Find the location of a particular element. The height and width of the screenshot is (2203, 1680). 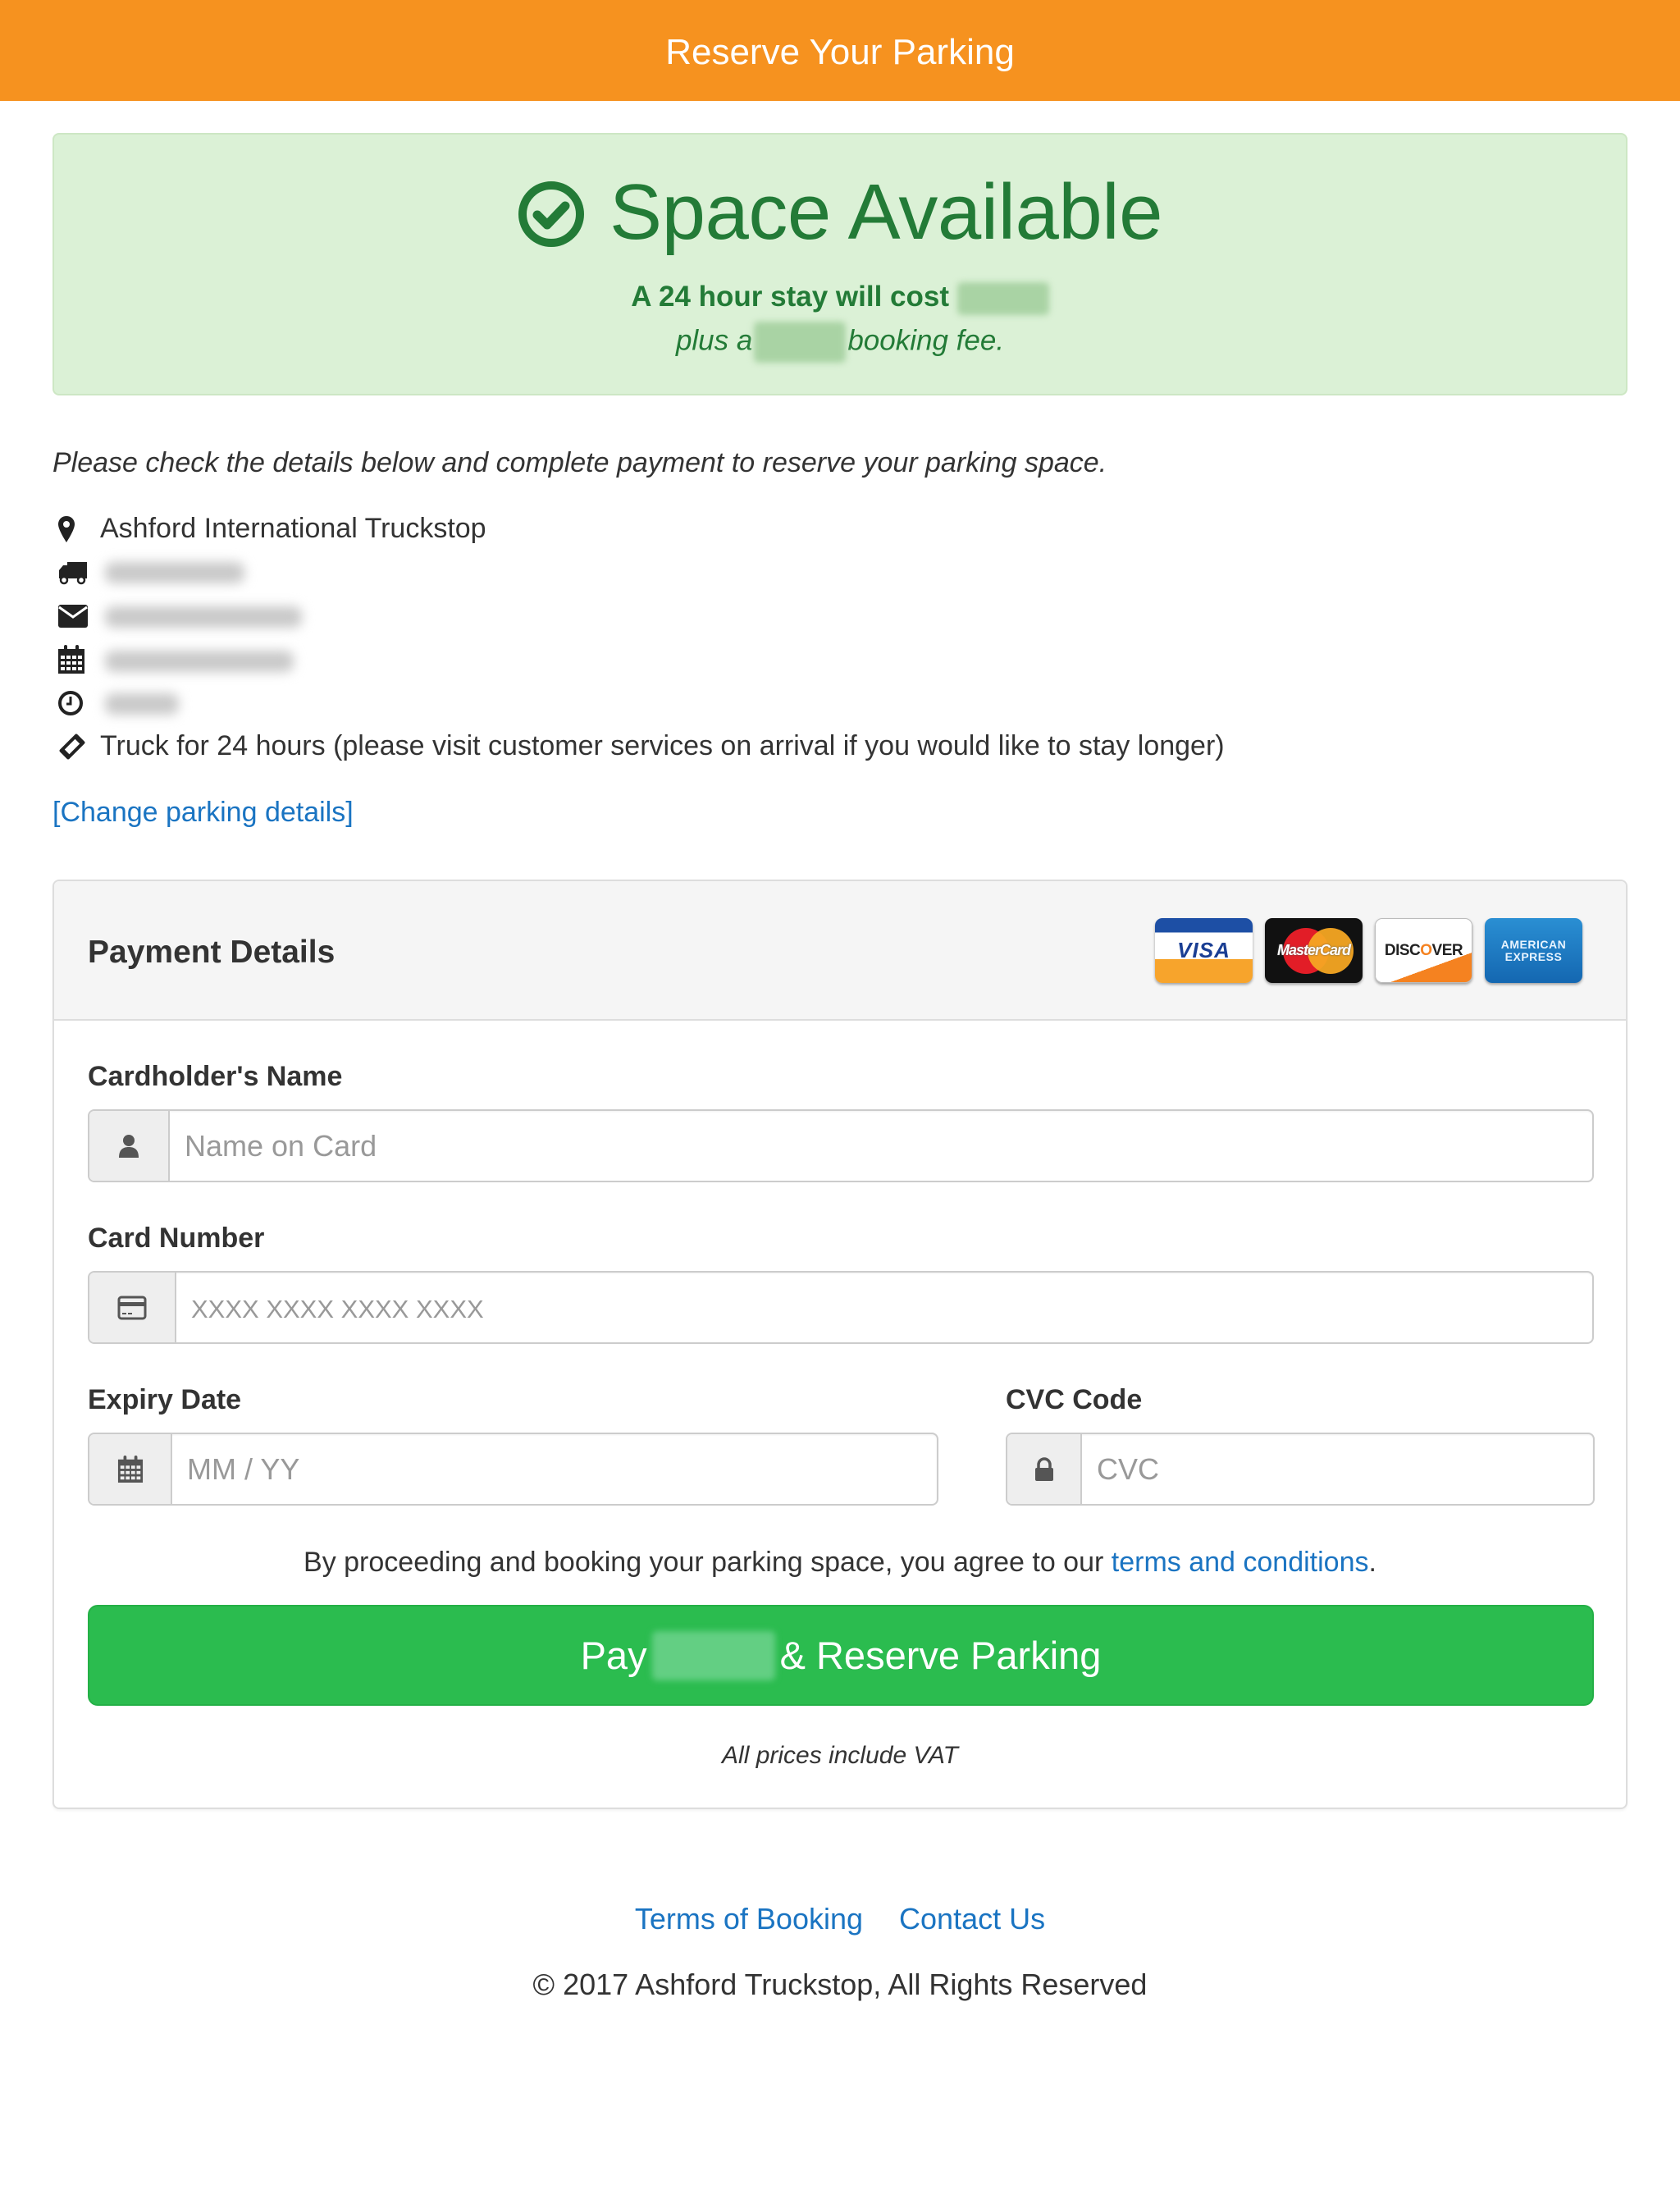

alert-heading-text: Space Available is located at coordinates (885, 212).